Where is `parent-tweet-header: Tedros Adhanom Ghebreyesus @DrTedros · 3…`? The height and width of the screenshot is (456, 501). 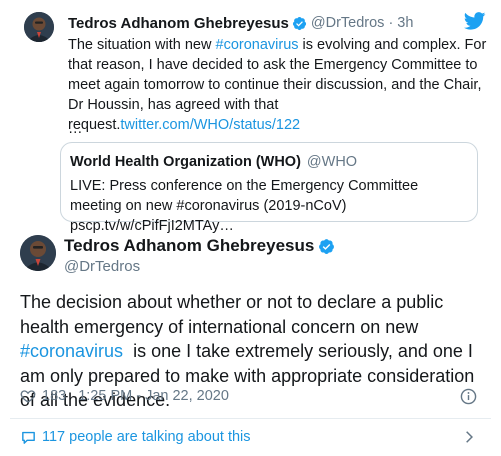
parent-tweet-header: Tedros Adhanom Ghebreyesus @DrTedros · 3… is located at coordinates (240, 23).